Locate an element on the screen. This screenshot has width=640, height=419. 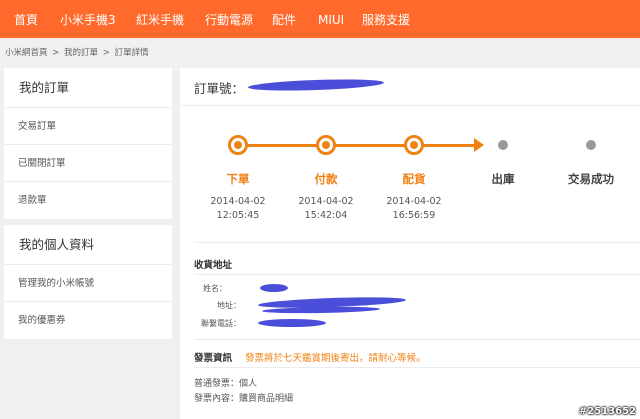
step-time: 16:56:59 is located at coordinates (414, 215).